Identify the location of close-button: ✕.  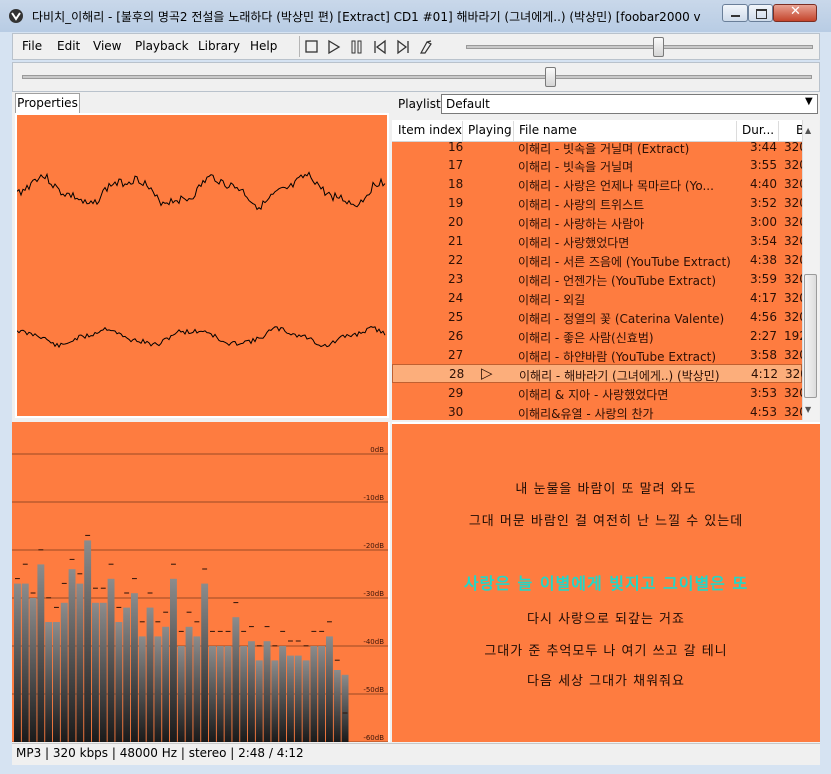
(795, 13).